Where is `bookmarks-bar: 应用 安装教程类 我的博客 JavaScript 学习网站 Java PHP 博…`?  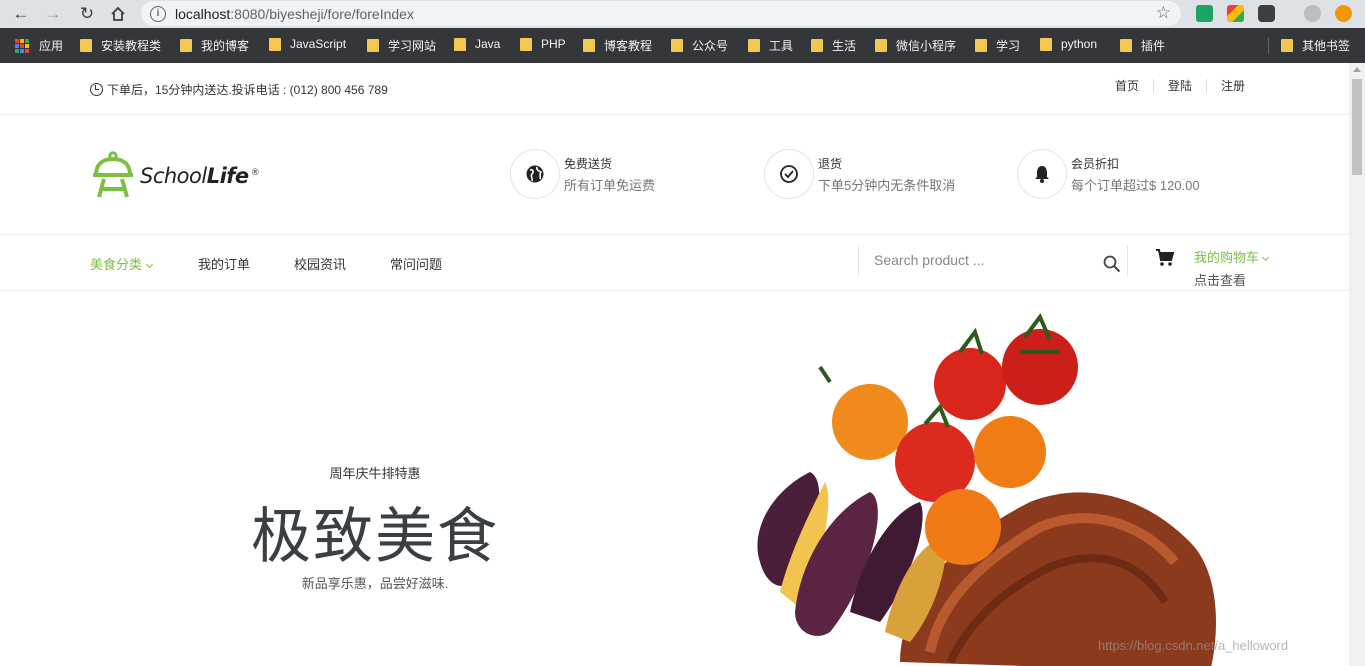 bookmarks-bar: 应用 安装教程类 我的博客 JavaScript 学习网站 Java PHP 博… is located at coordinates (682, 45).